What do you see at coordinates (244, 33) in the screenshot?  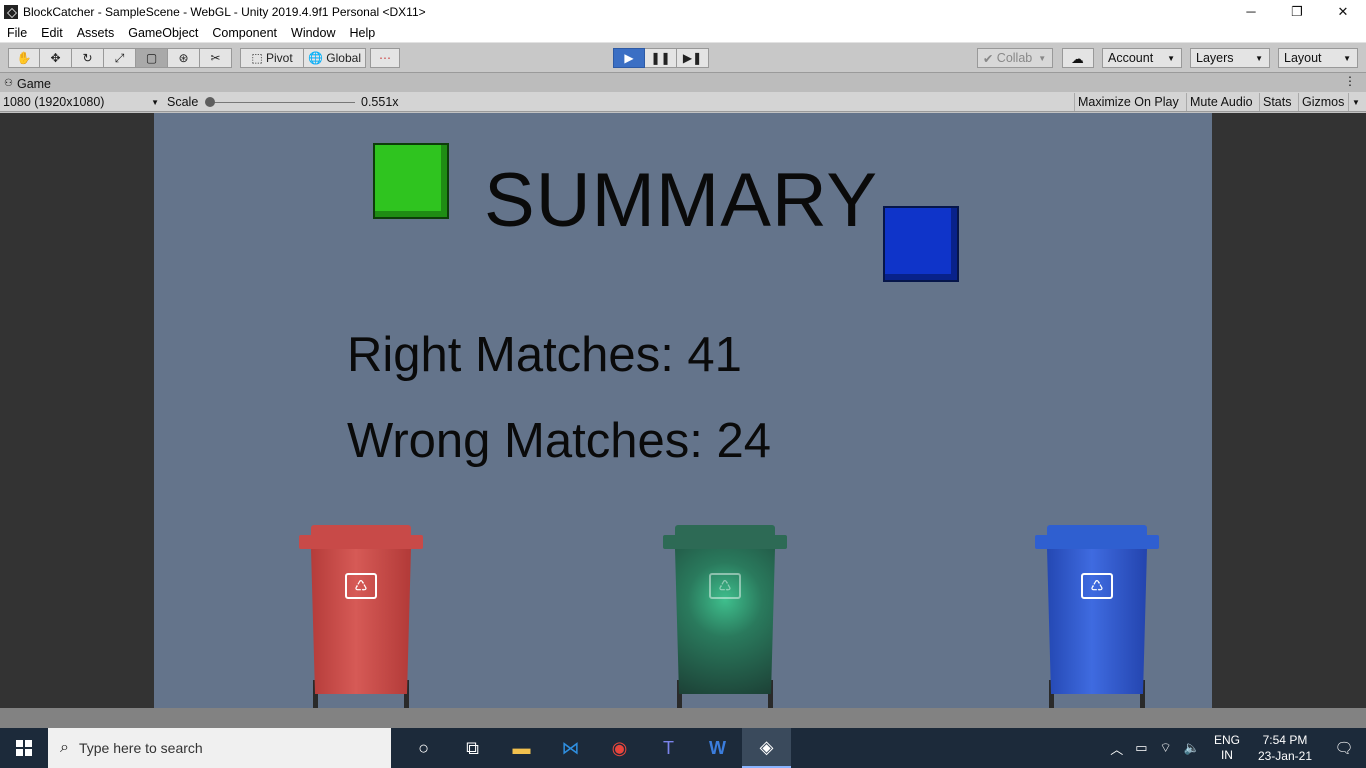 I see `menu-component: Component` at bounding box center [244, 33].